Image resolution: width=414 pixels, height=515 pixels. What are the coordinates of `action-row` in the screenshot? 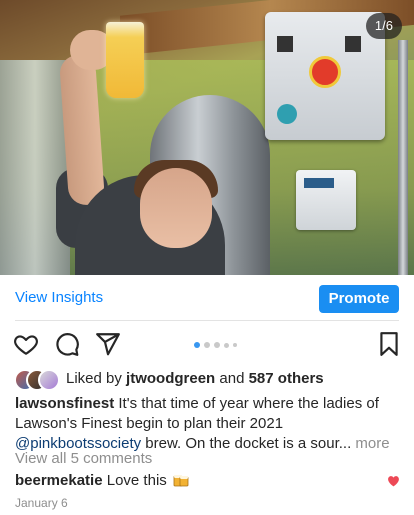 It's located at (207, 344).